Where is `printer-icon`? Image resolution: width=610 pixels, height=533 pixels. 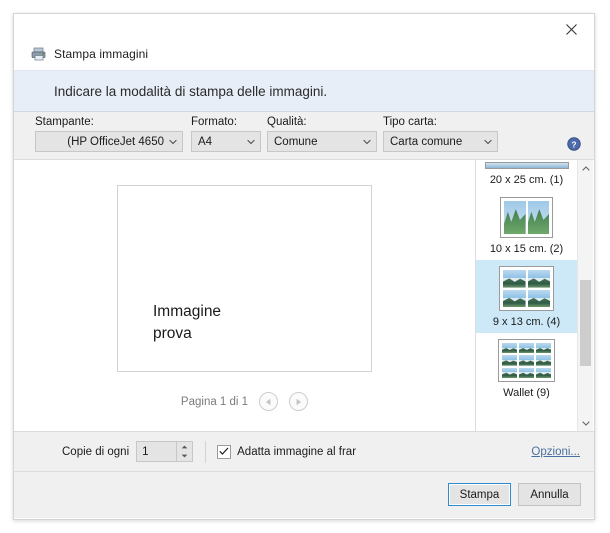 printer-icon is located at coordinates (38, 54).